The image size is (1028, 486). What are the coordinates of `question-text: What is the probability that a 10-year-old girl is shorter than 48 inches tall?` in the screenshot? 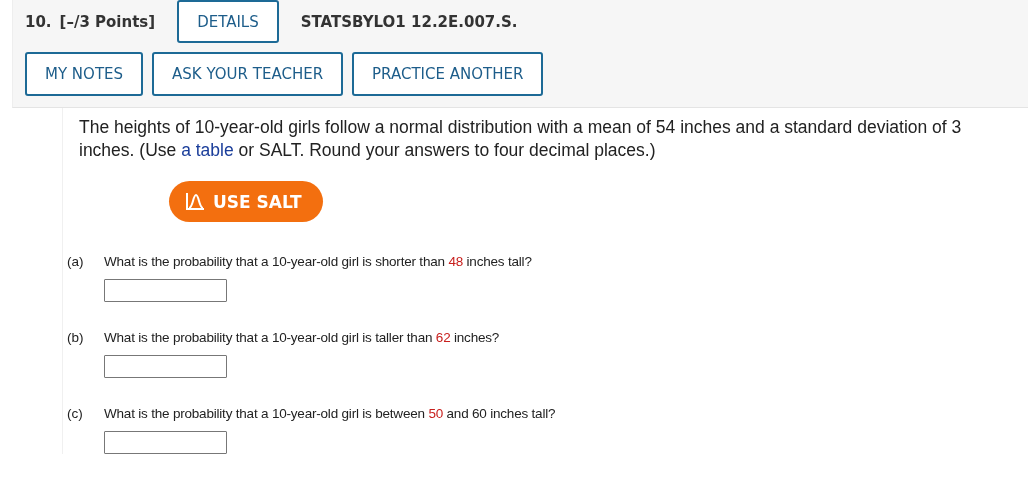 It's located at (318, 261).